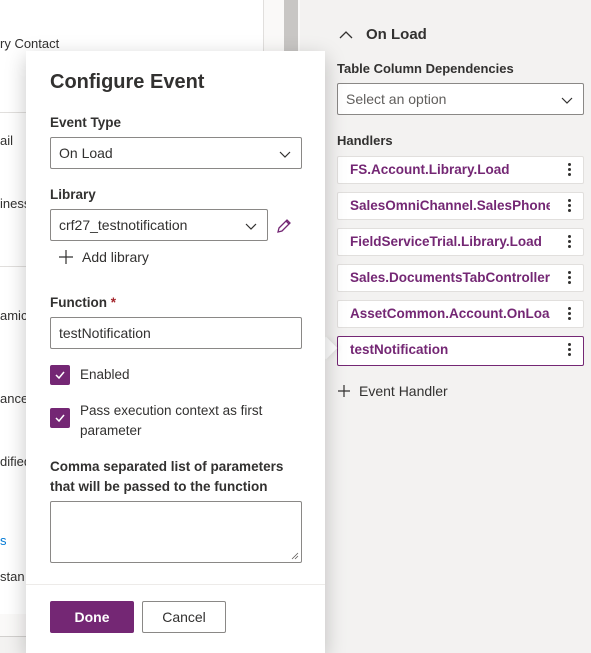  I want to click on handler-label: FieldServiceTrial.Library.Load, so click(446, 241).